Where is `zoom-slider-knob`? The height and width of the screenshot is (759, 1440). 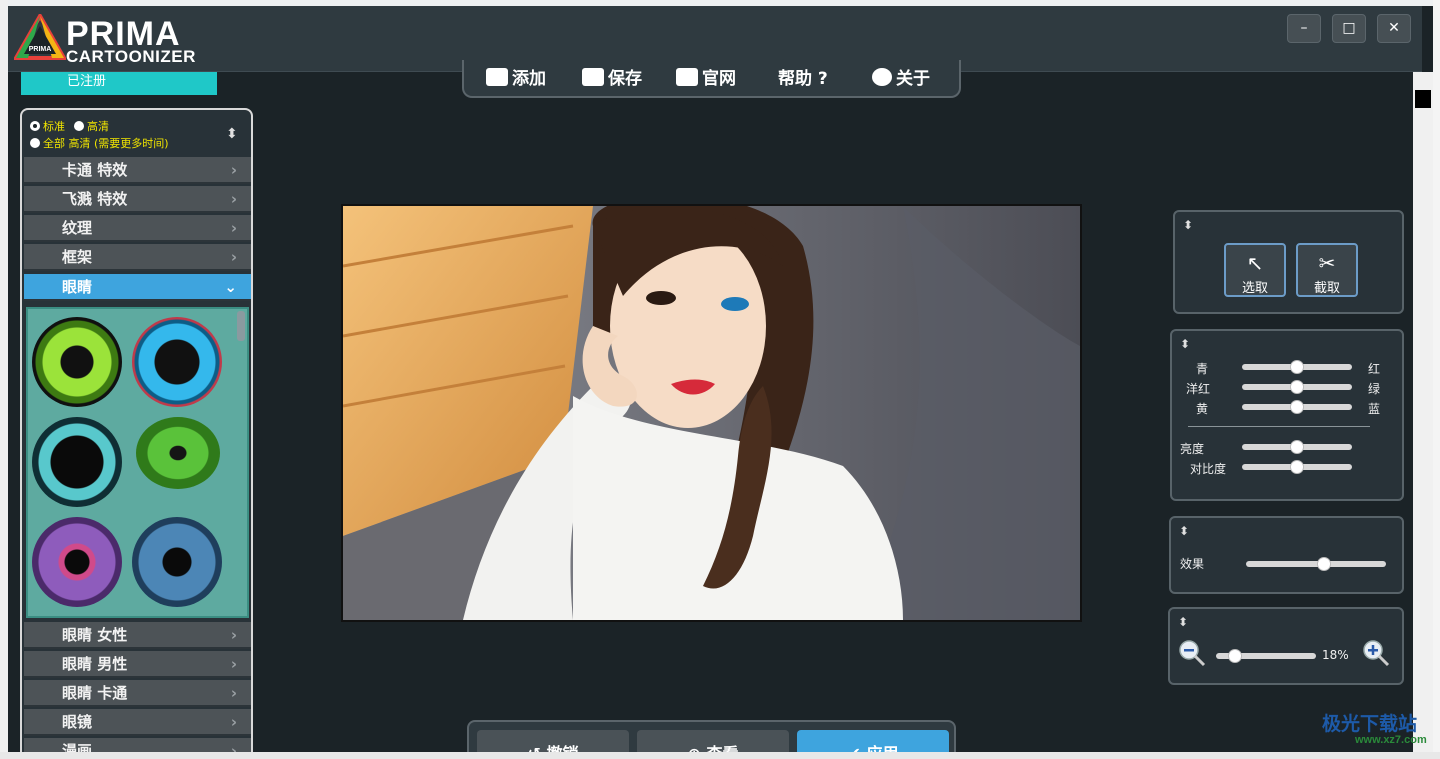 zoom-slider-knob is located at coordinates (1235, 656).